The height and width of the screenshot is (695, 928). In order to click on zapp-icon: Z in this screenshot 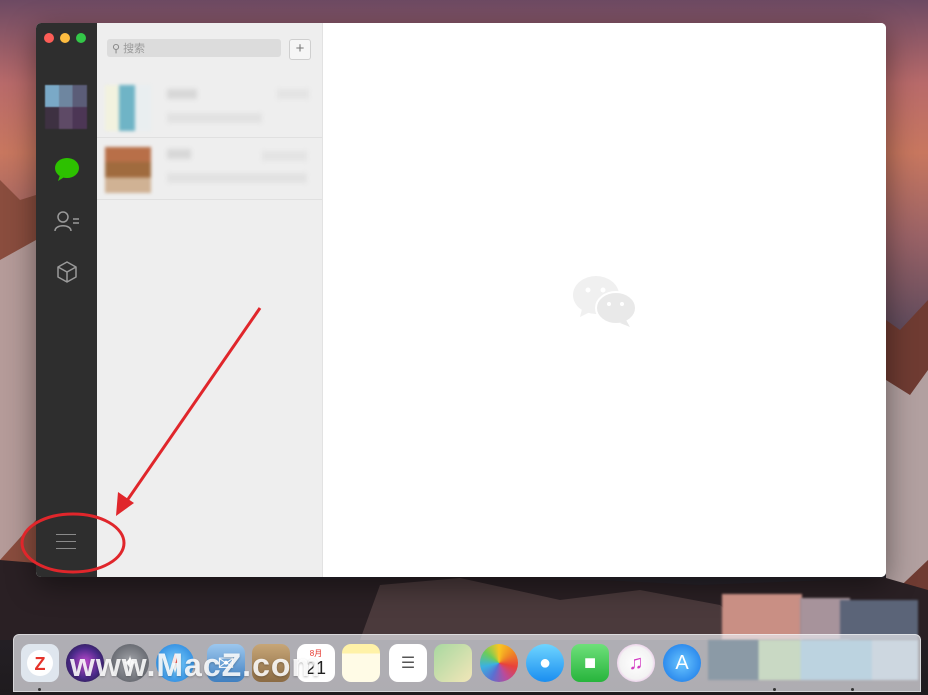, I will do `click(40, 663)`.